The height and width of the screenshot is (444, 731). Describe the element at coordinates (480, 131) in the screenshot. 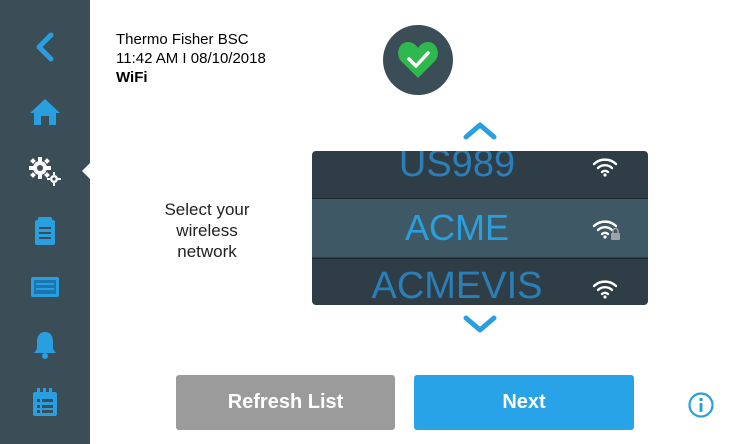

I see `scroll-up-icon` at that location.